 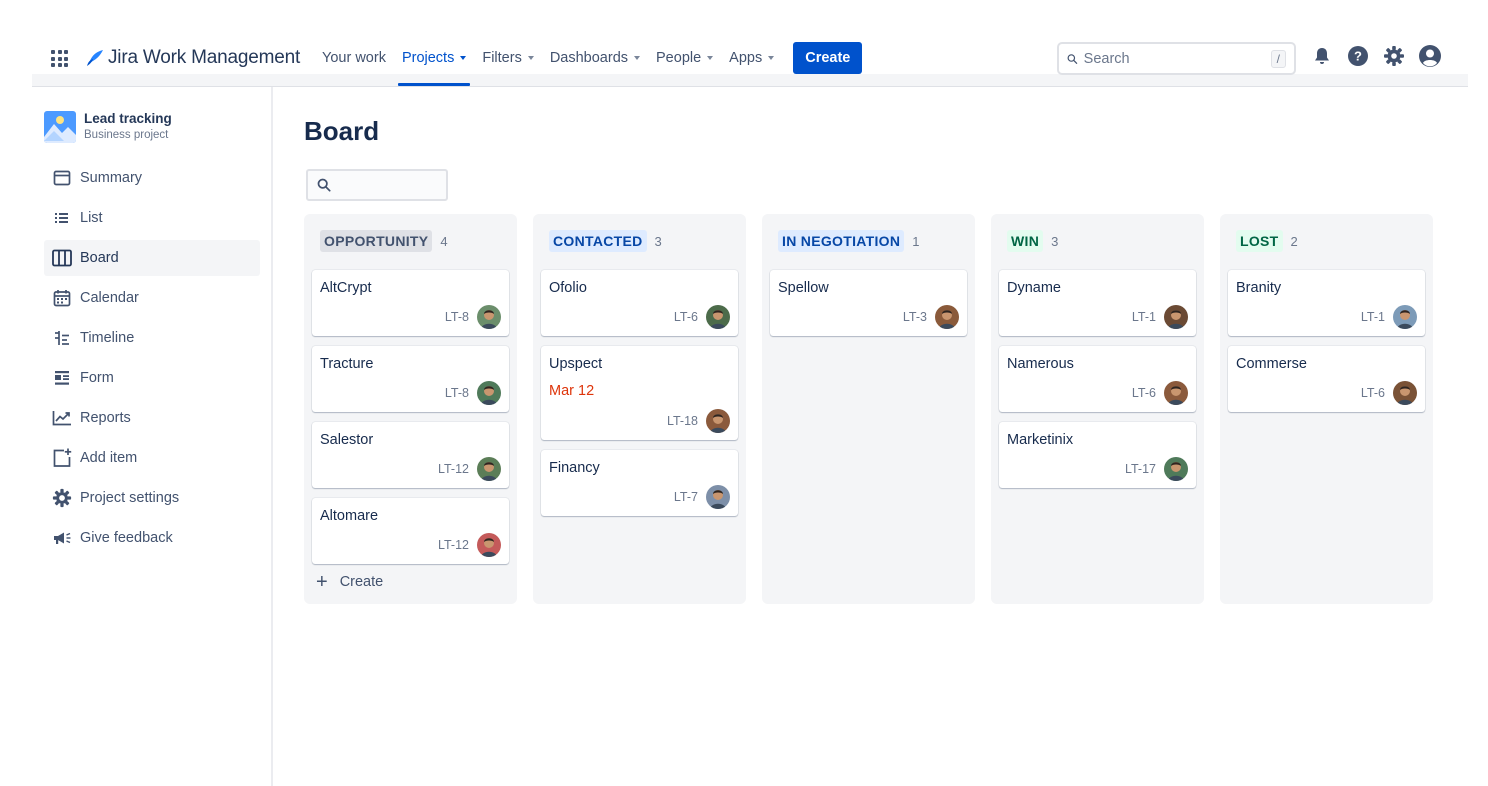 I want to click on search-input, so click(x=1177, y=58).